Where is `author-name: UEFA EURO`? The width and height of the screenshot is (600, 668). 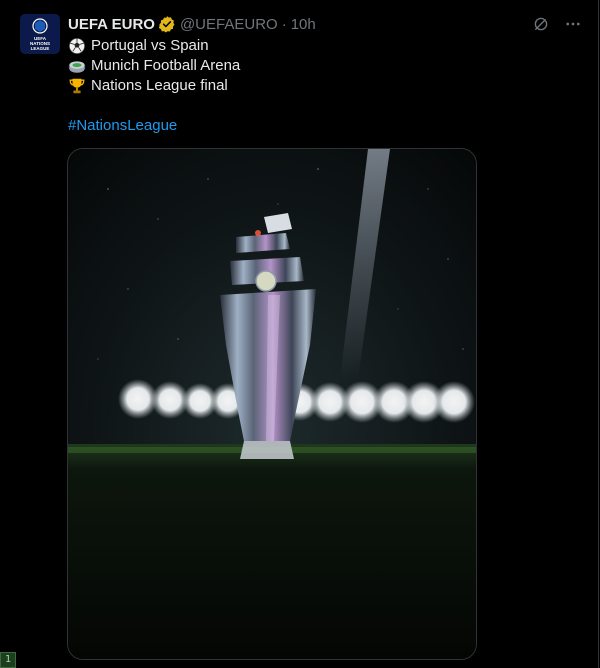
author-name: UEFA EURO is located at coordinates (111, 24).